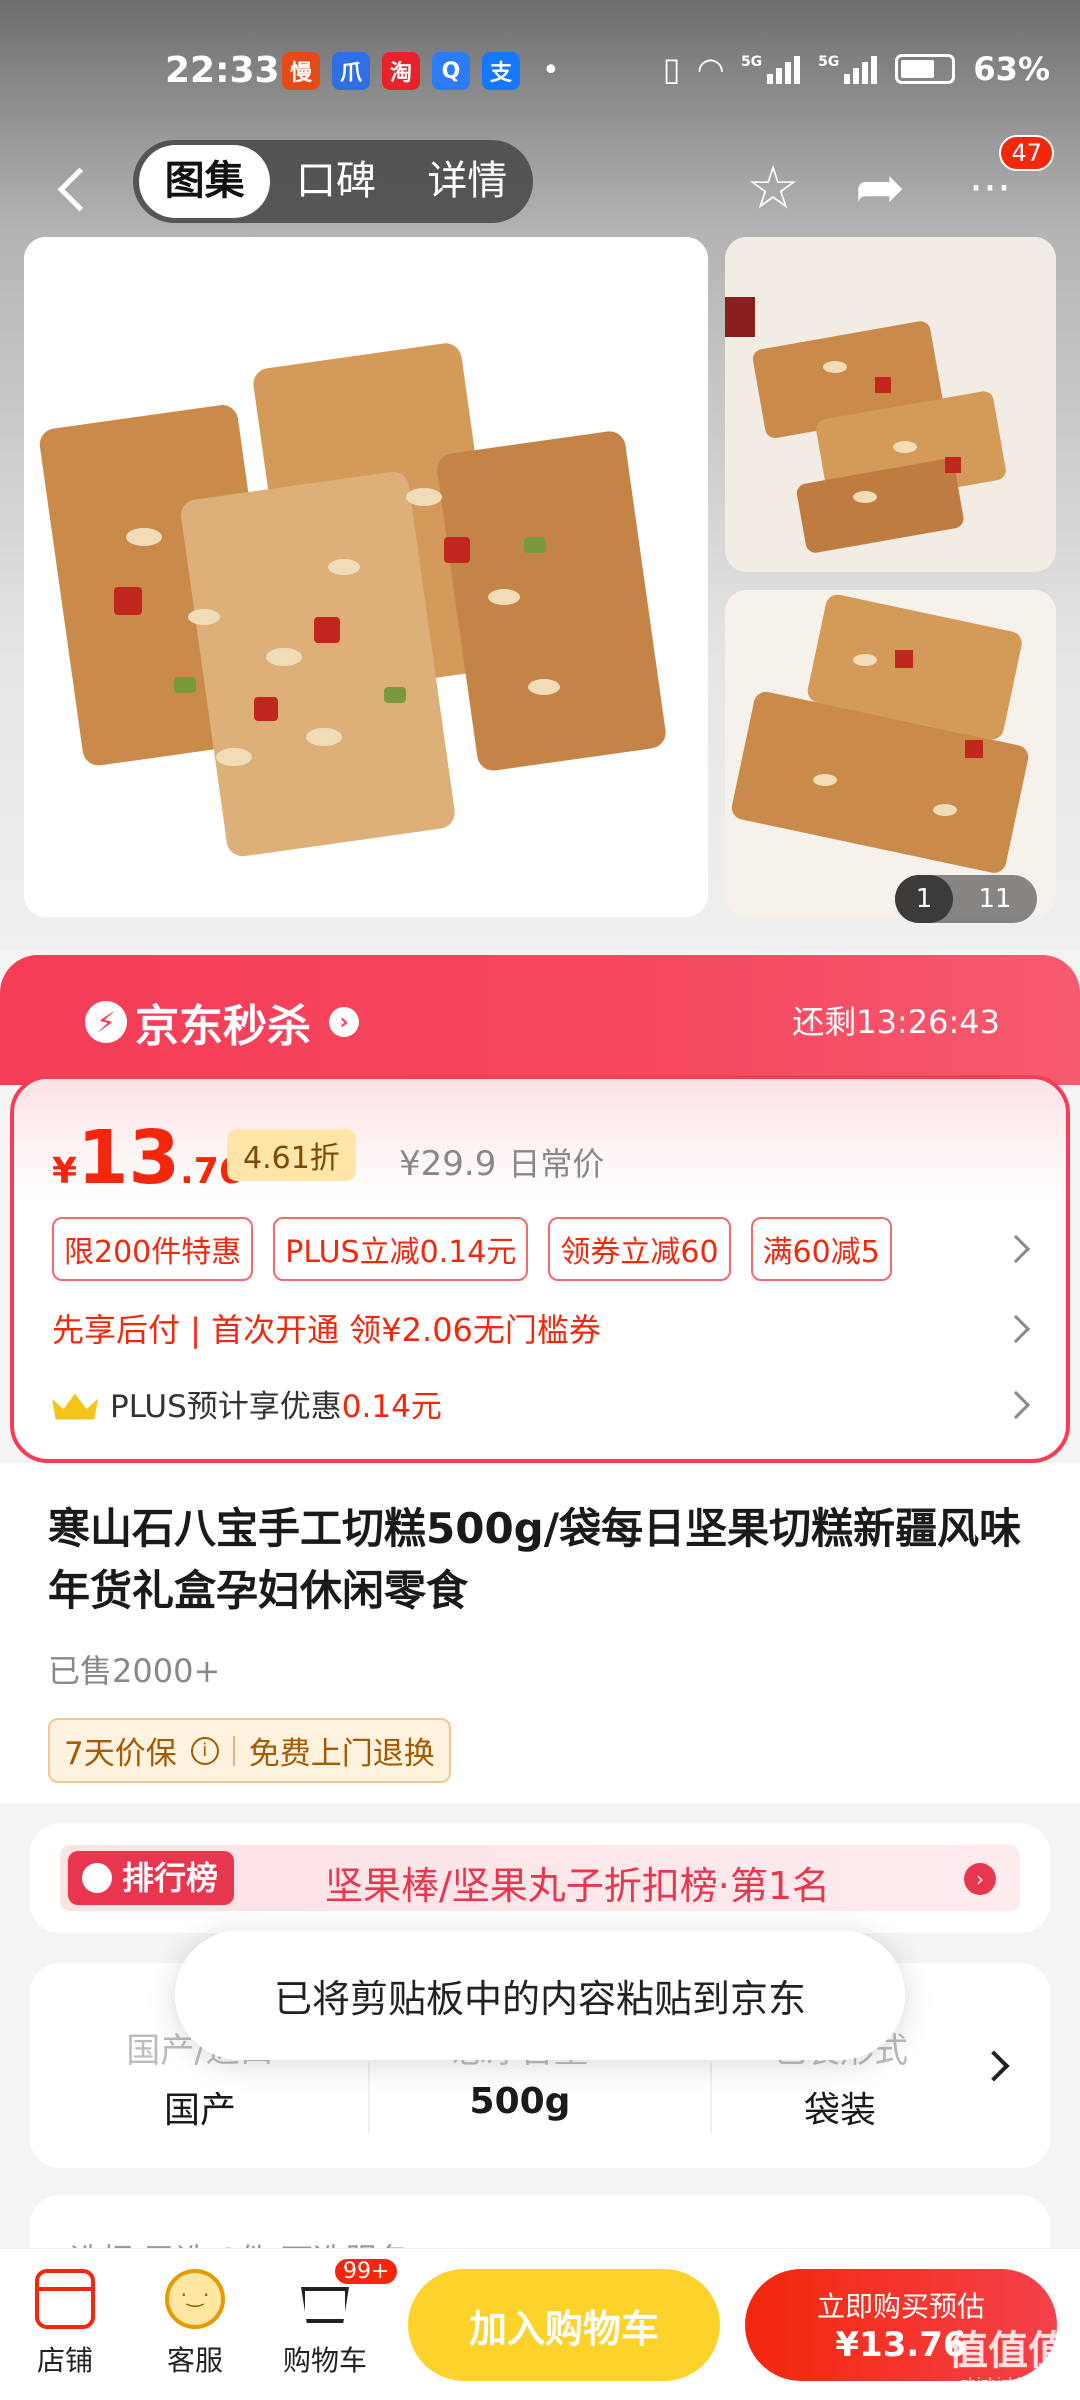 This screenshot has height=2400, width=1080. Describe the element at coordinates (880, 188) in the screenshot. I see `share-icon: ➦` at that location.